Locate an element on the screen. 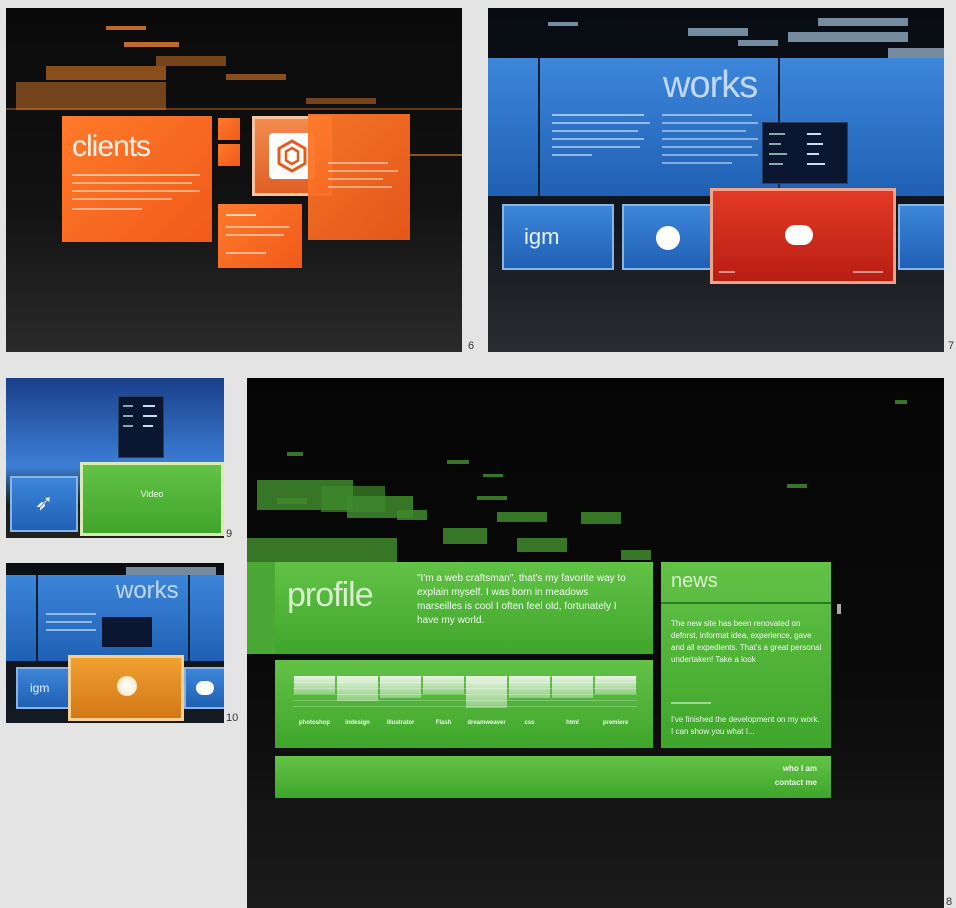  screenshot-video: ➶ Video is located at coordinates (115, 458).